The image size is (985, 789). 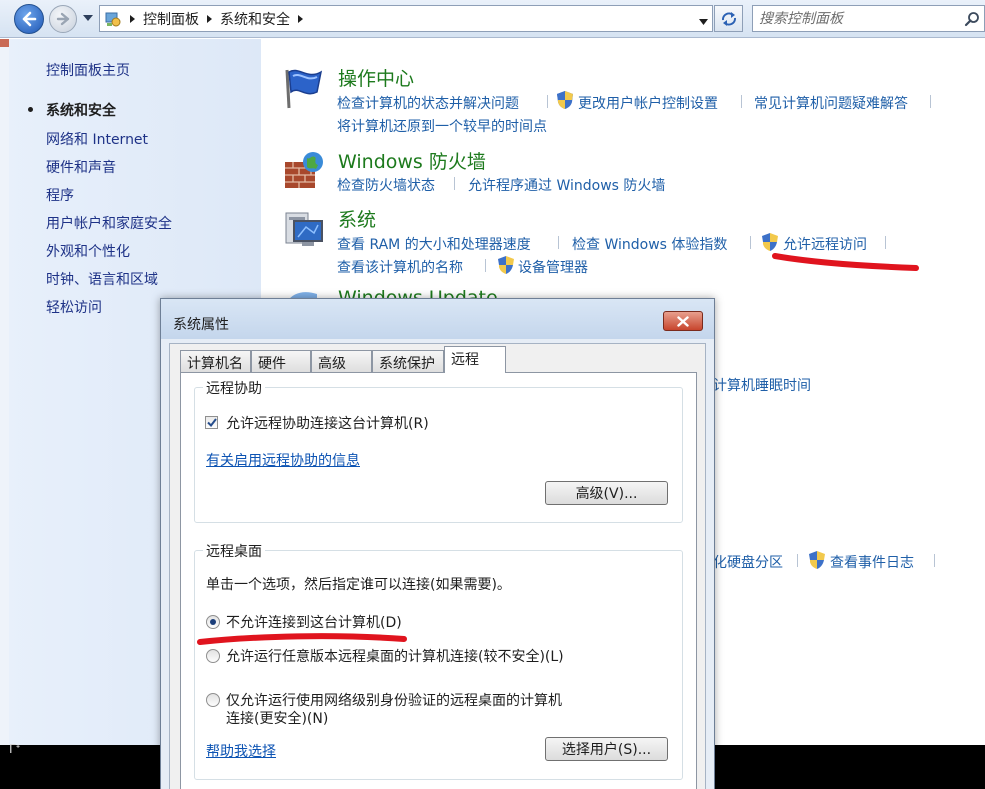 I want to click on recent-pages-button, so click(x=88, y=18).